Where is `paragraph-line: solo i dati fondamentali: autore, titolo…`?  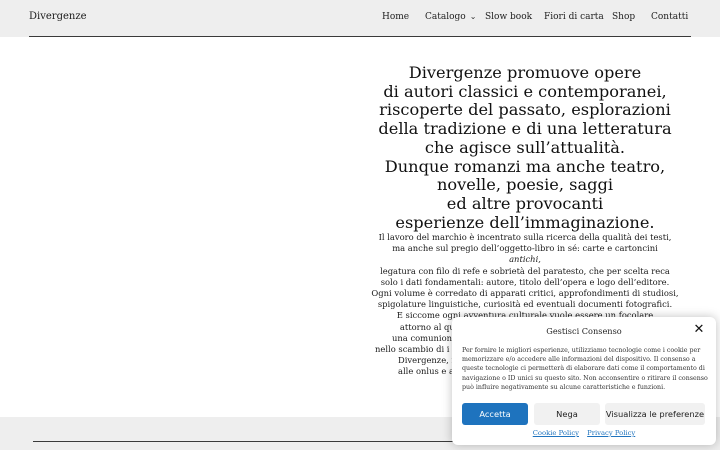
paragraph-line: solo i dati fondamentali: autore, titolo… is located at coordinates (525, 281).